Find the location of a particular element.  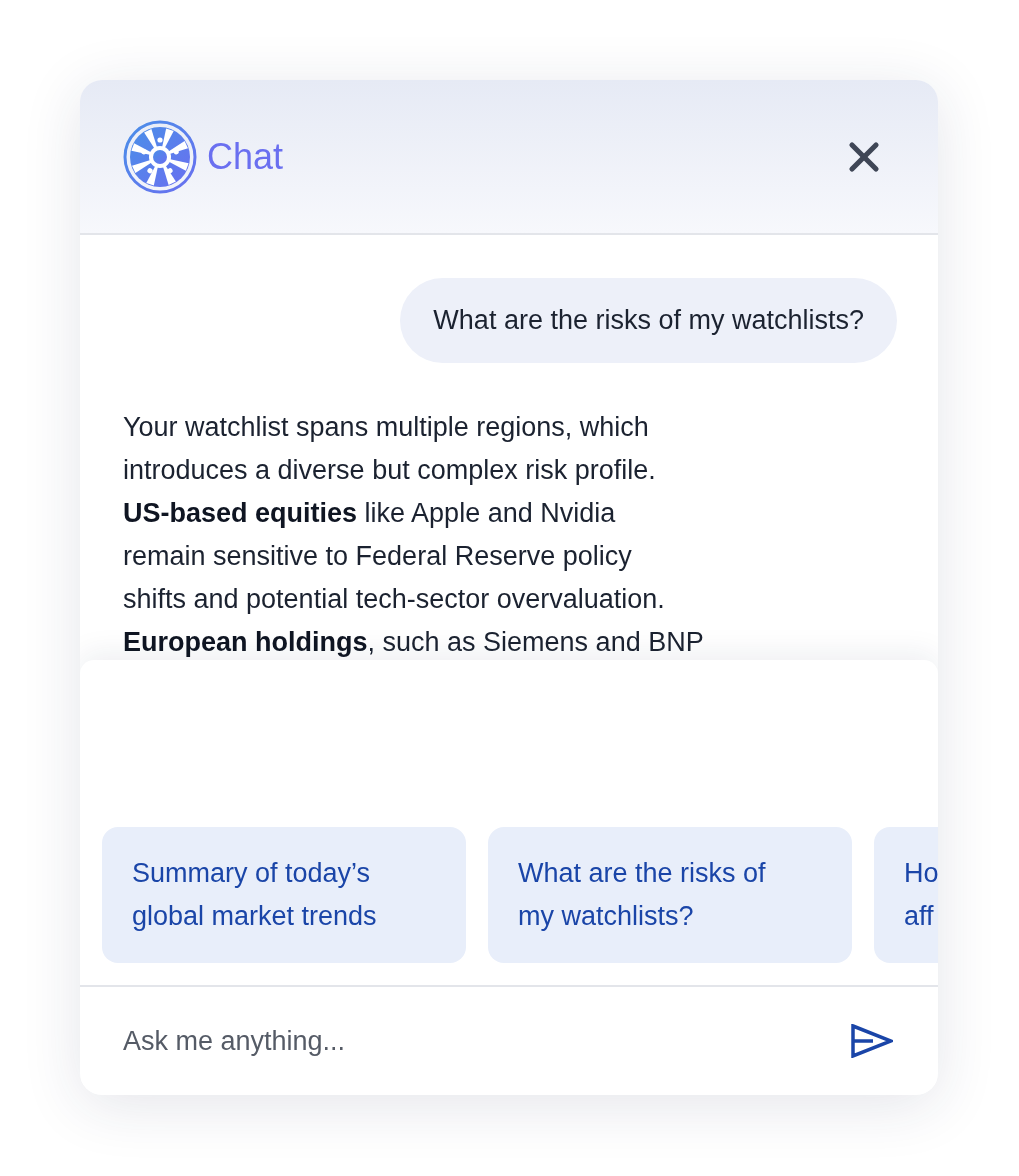

wheel-logo-icon is located at coordinates (160, 156).